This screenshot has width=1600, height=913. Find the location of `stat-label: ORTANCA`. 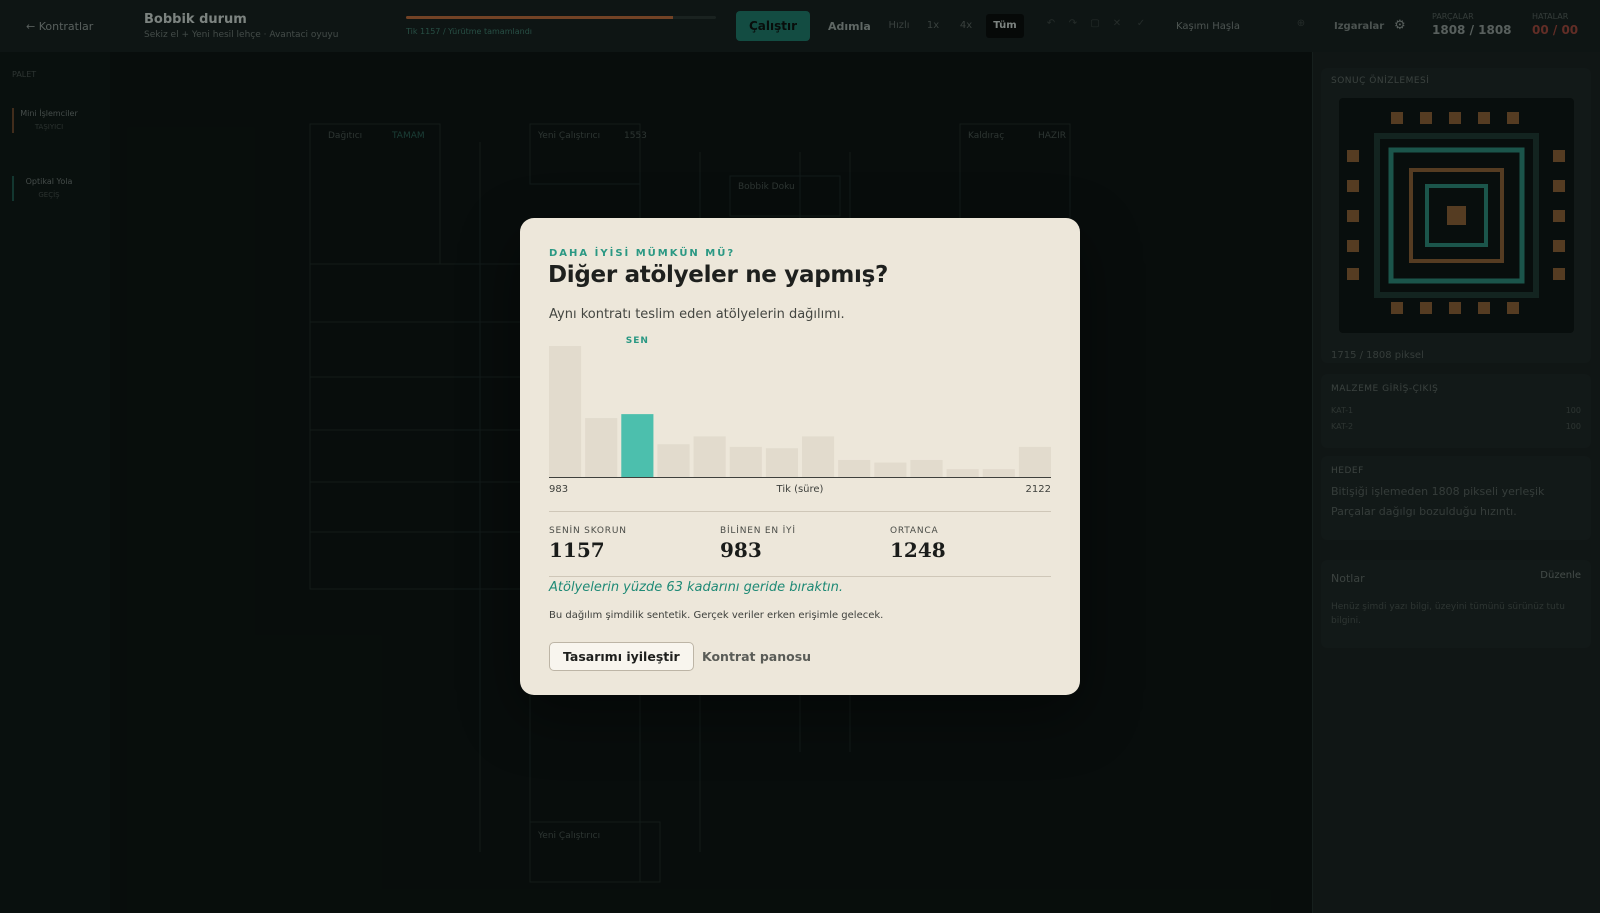

stat-label: ORTANCA is located at coordinates (914, 531).